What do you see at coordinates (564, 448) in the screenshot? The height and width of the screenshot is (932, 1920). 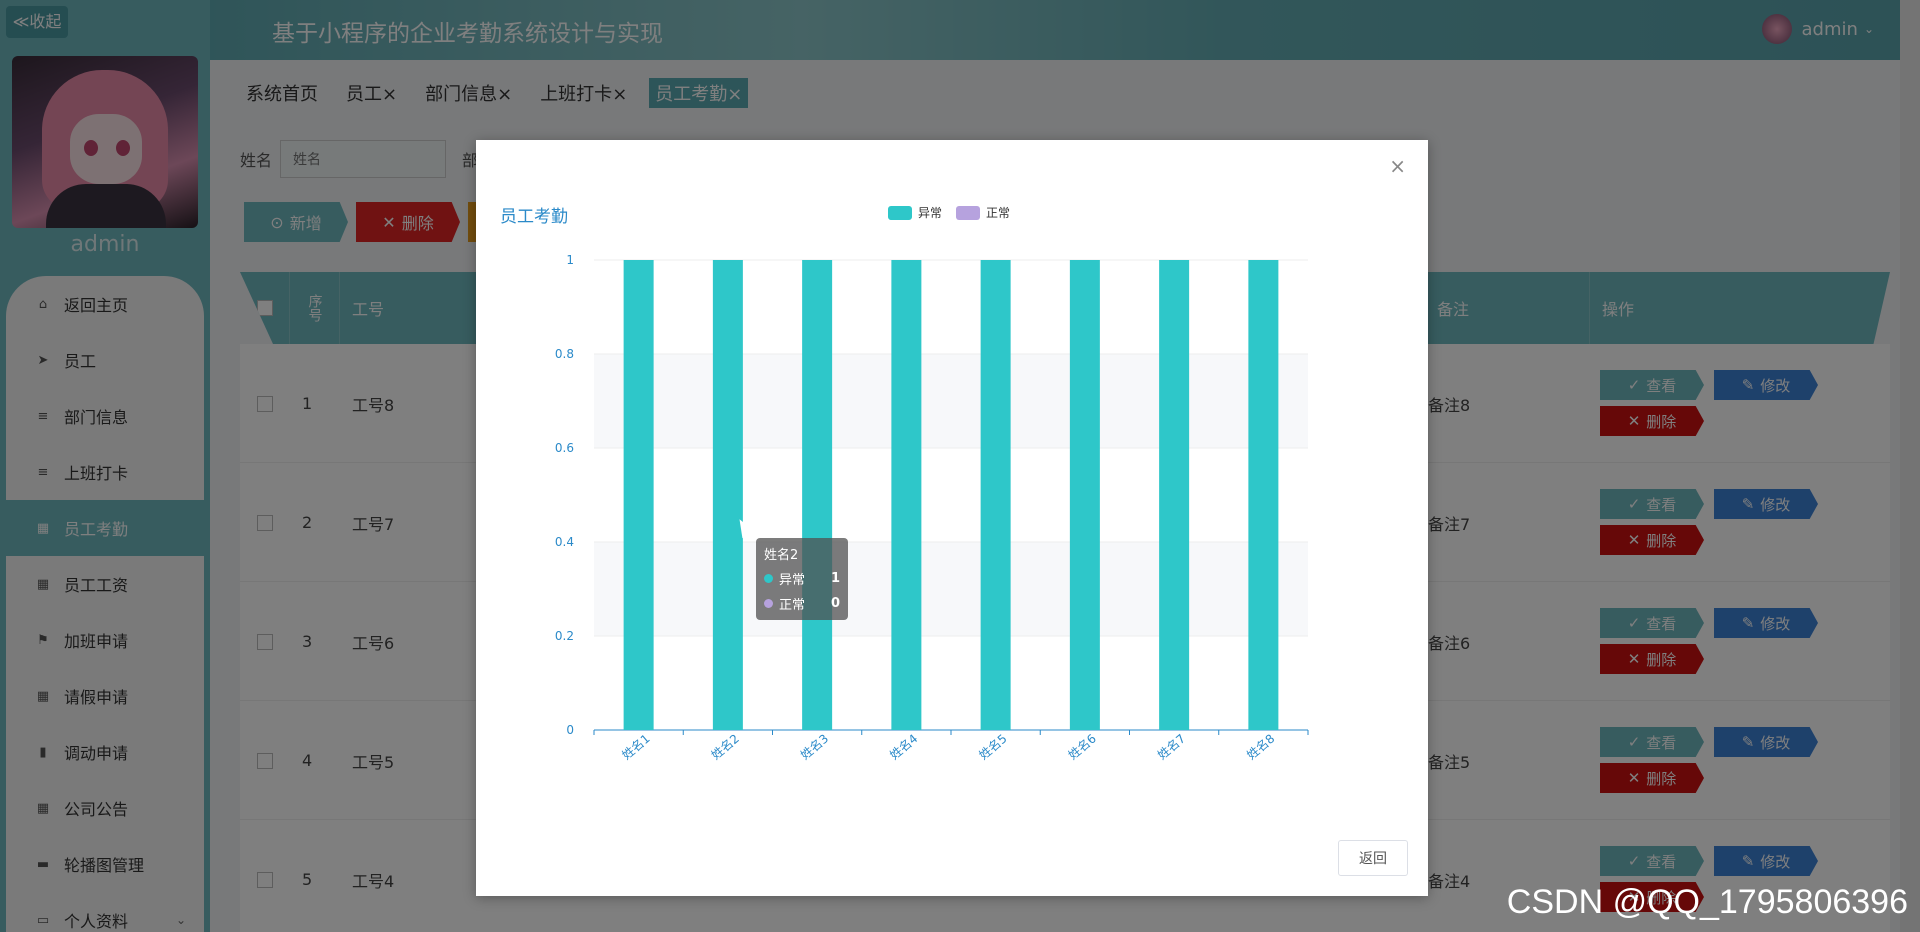 I see `y-tick-label: 0.6` at bounding box center [564, 448].